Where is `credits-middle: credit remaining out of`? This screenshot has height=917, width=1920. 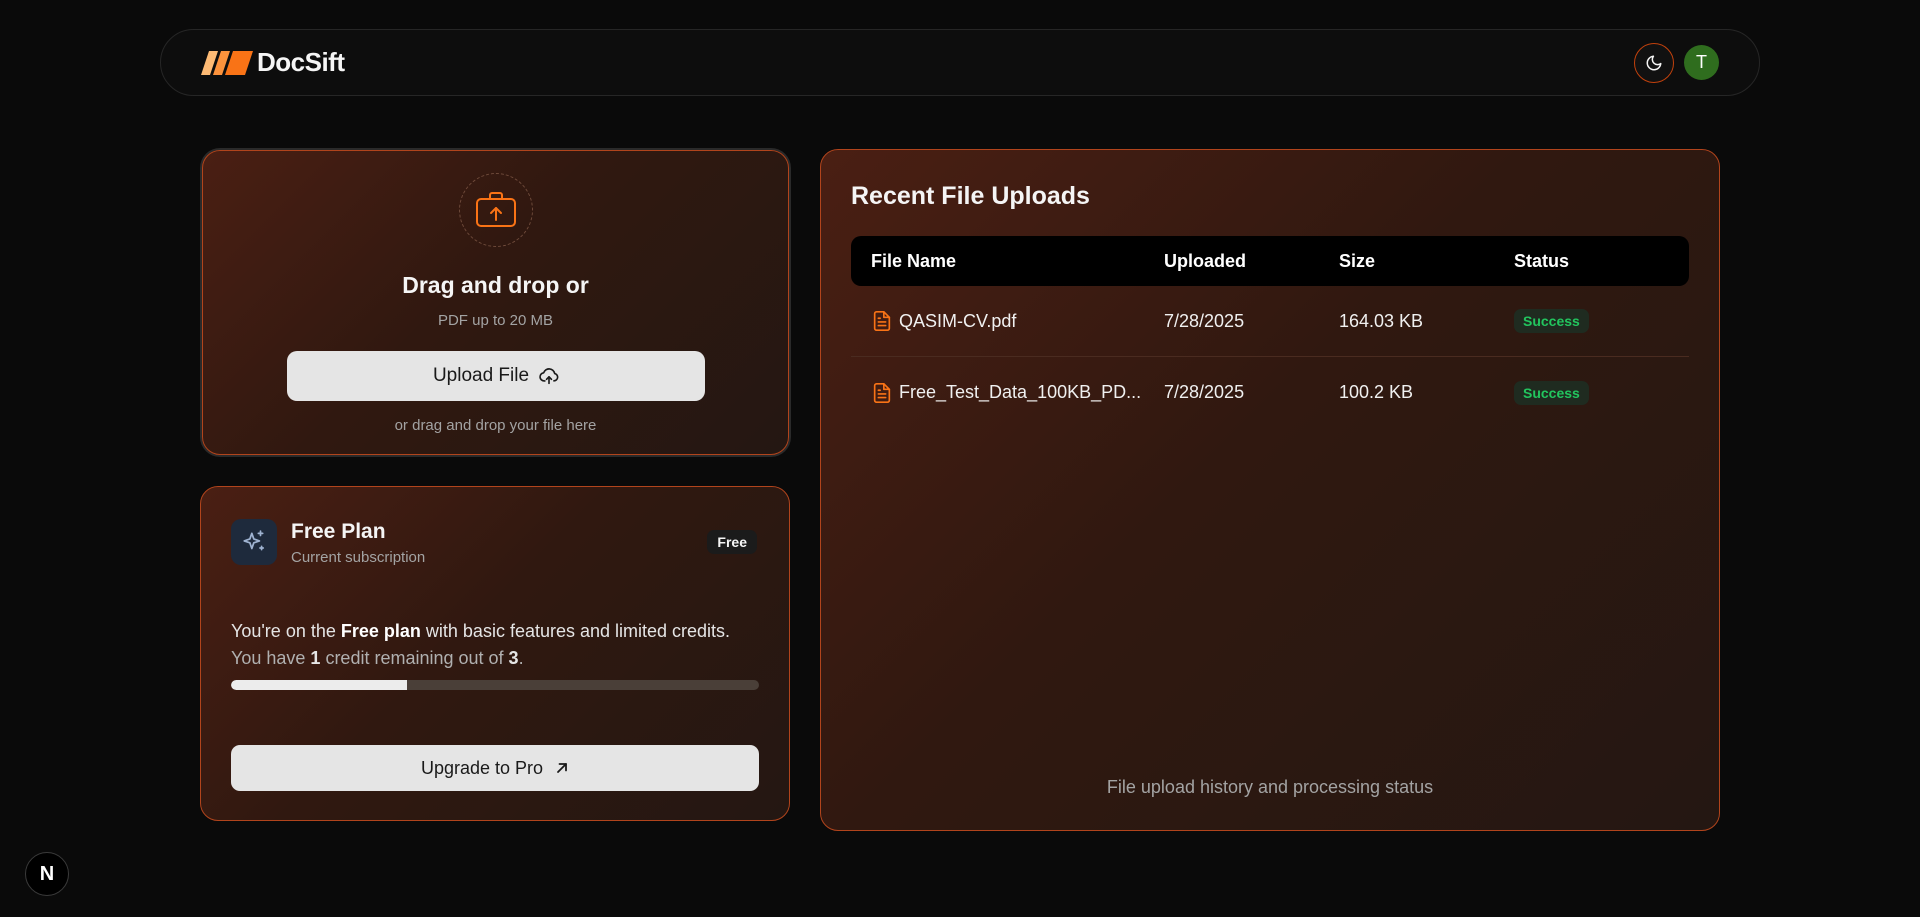
credits-middle: credit remaining out of is located at coordinates (414, 658).